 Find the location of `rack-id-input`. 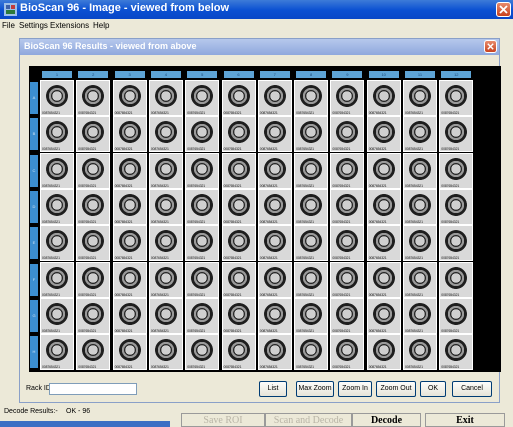

rack-id-input is located at coordinates (93, 389).